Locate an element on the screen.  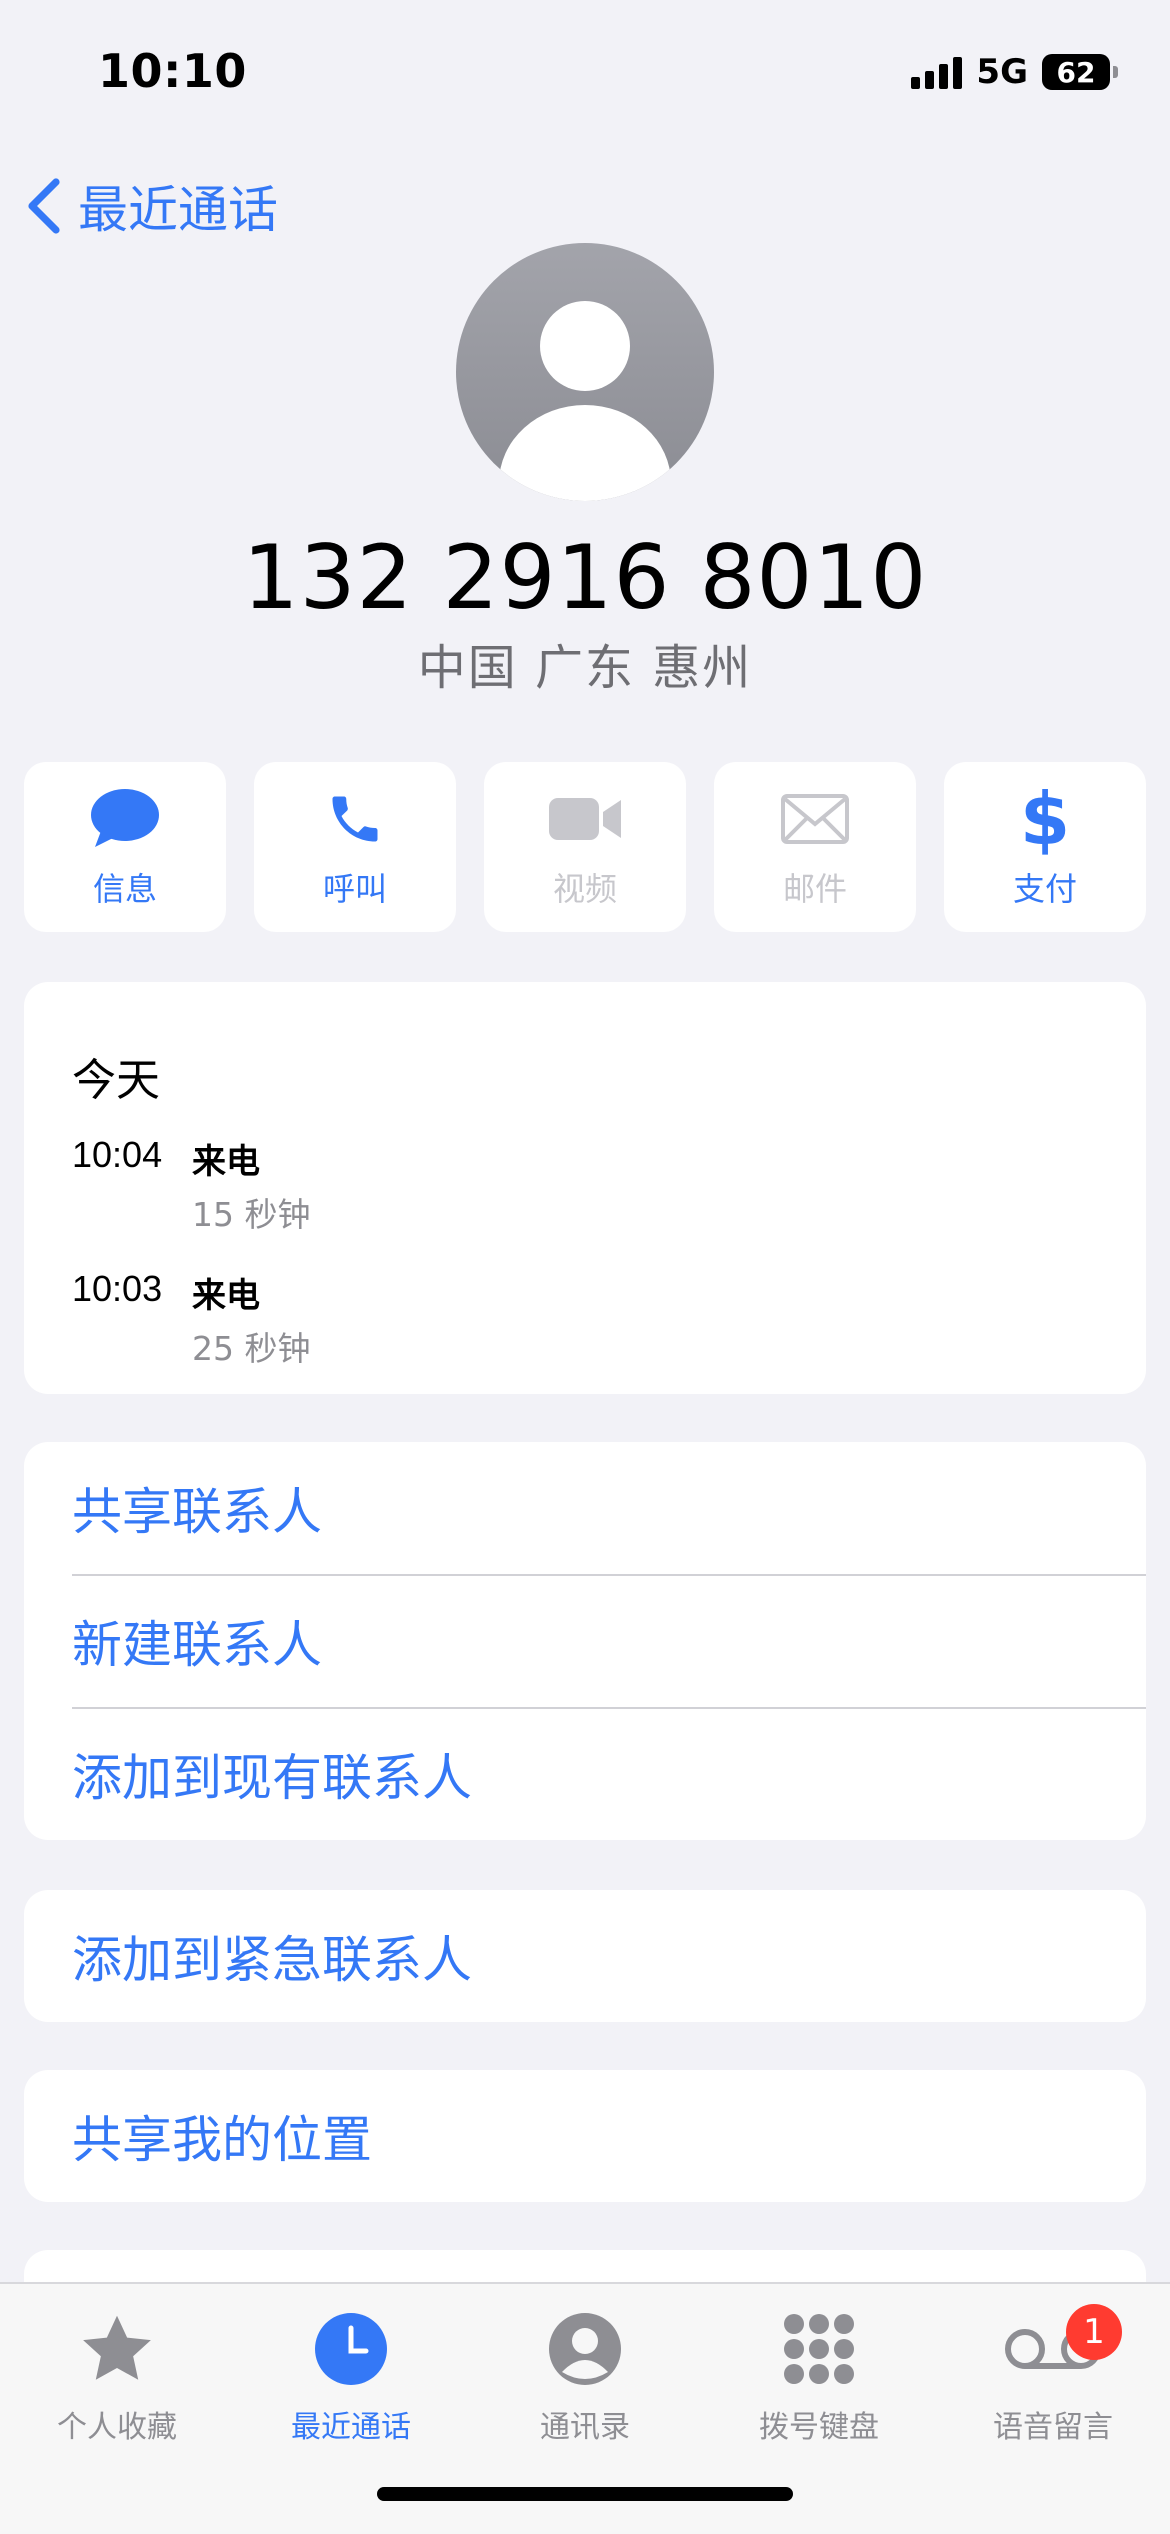
back-label: 最近通话 is located at coordinates (178, 210).